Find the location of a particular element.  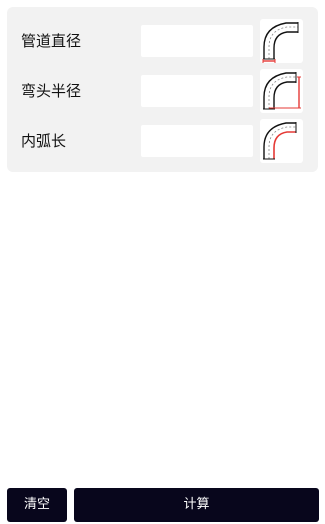

form-row-pipe-diameter: 管道直径 is located at coordinates (162, 41).